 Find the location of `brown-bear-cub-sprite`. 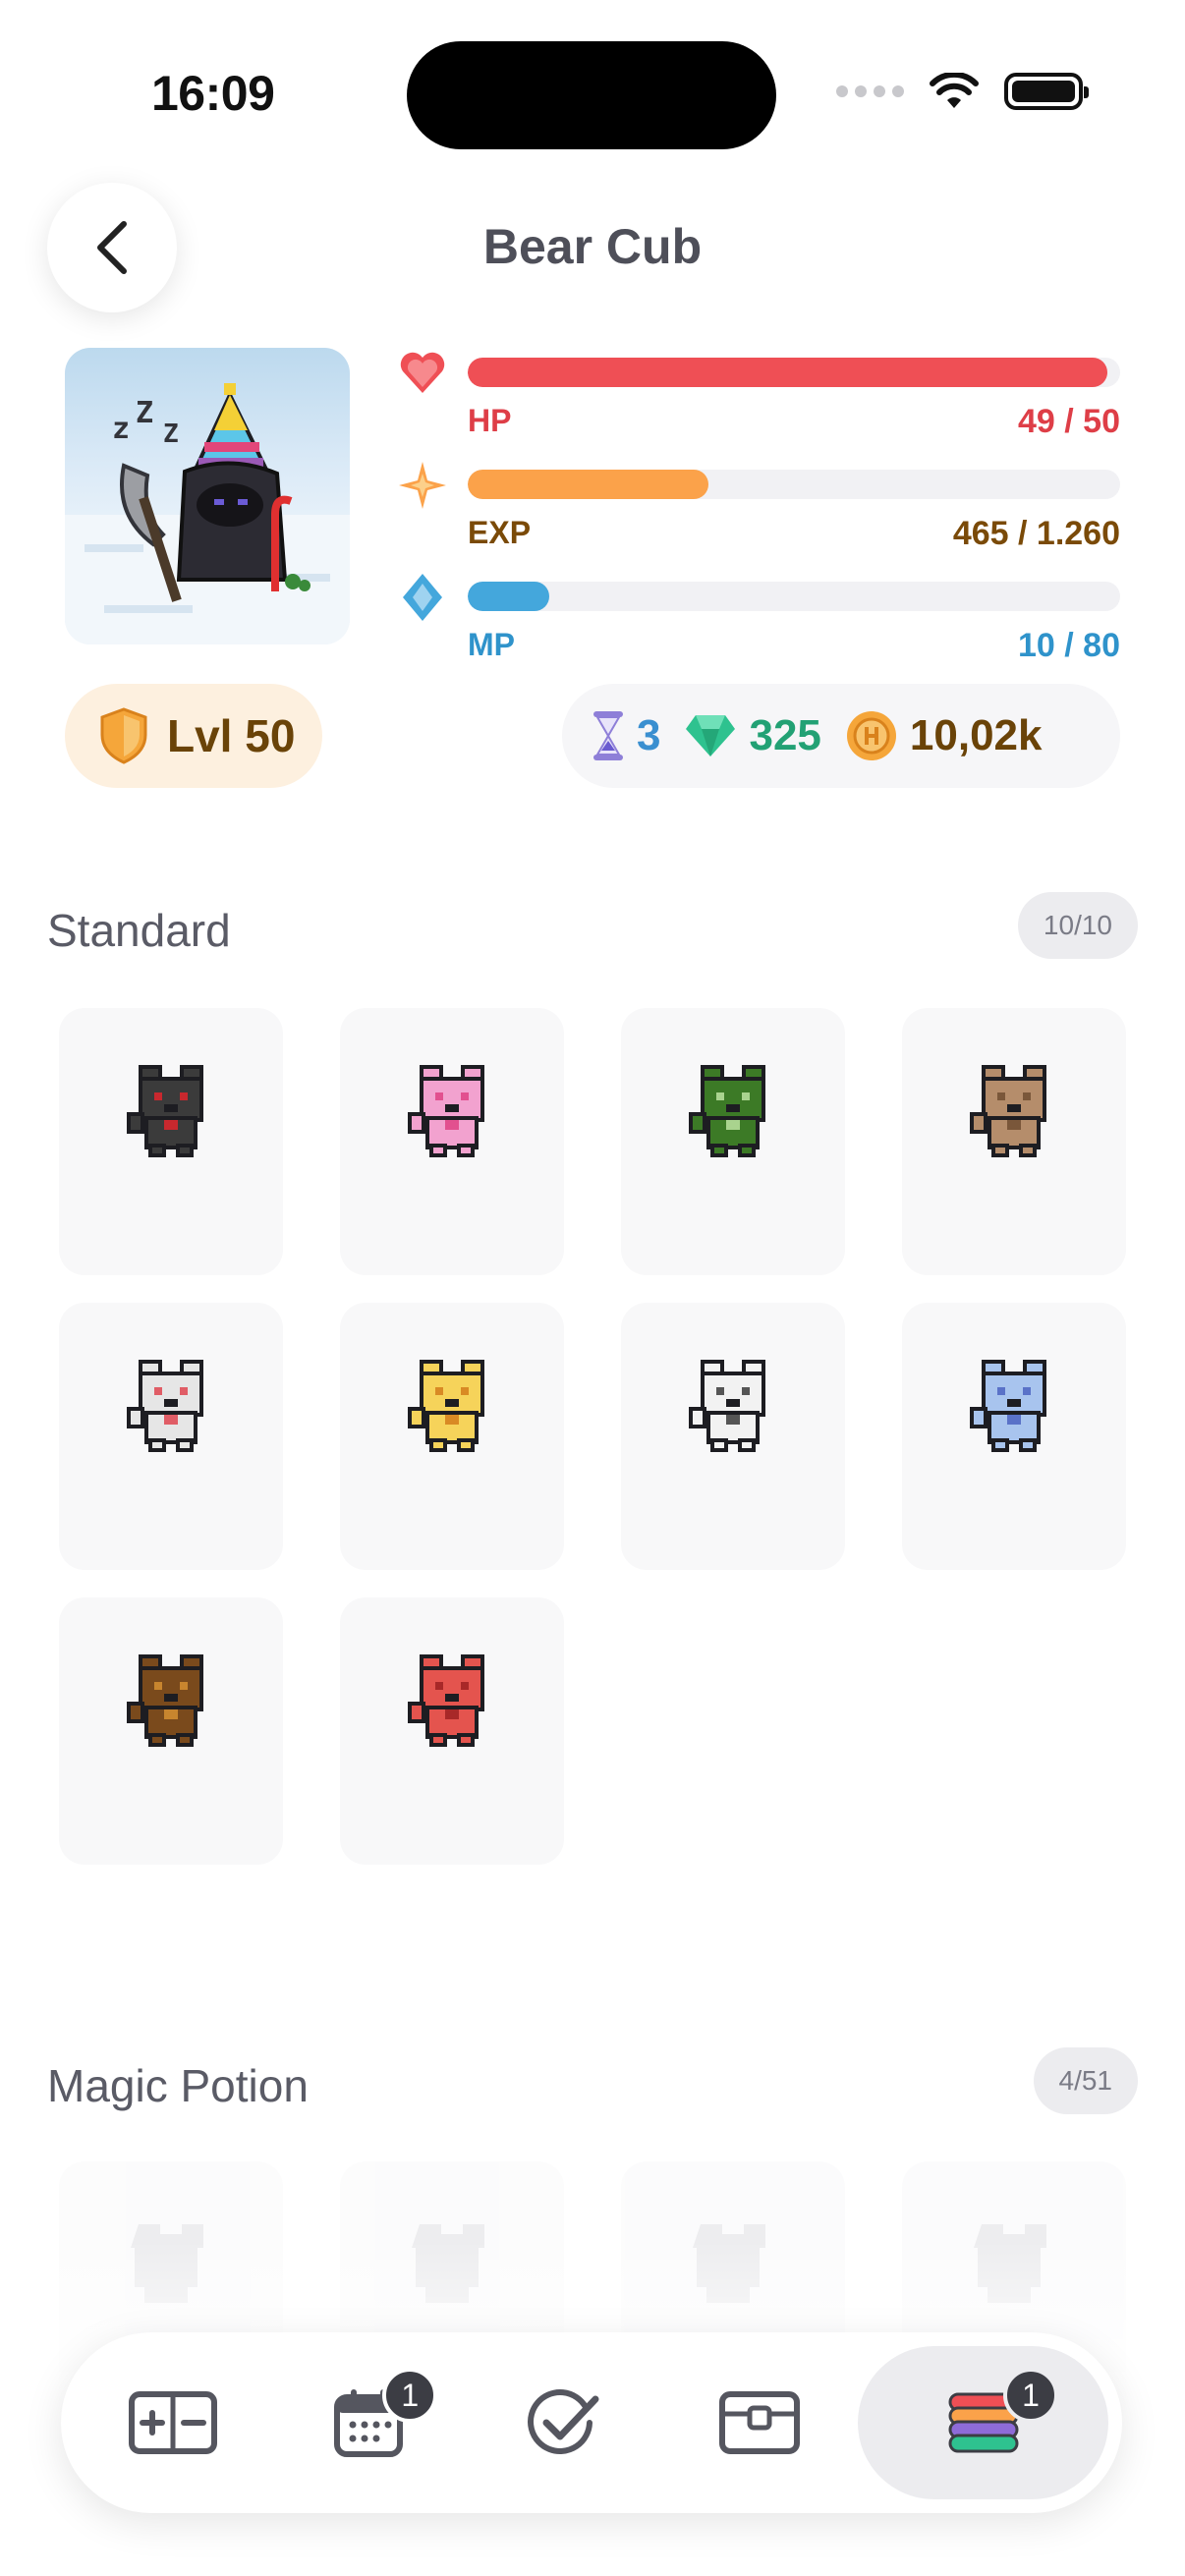

brown-bear-cub-sprite is located at coordinates (1008, 1111).